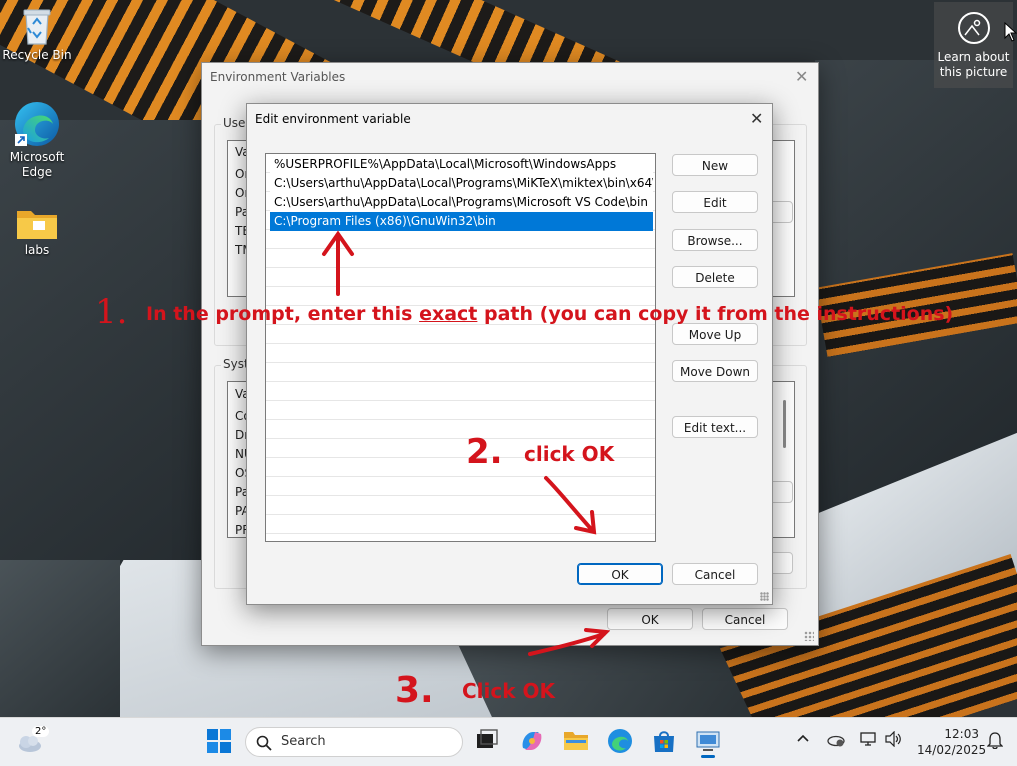 Image resolution: width=1017 pixels, height=766 pixels. Describe the element at coordinates (715, 202) in the screenshot. I see `edit-button: Edit` at that location.